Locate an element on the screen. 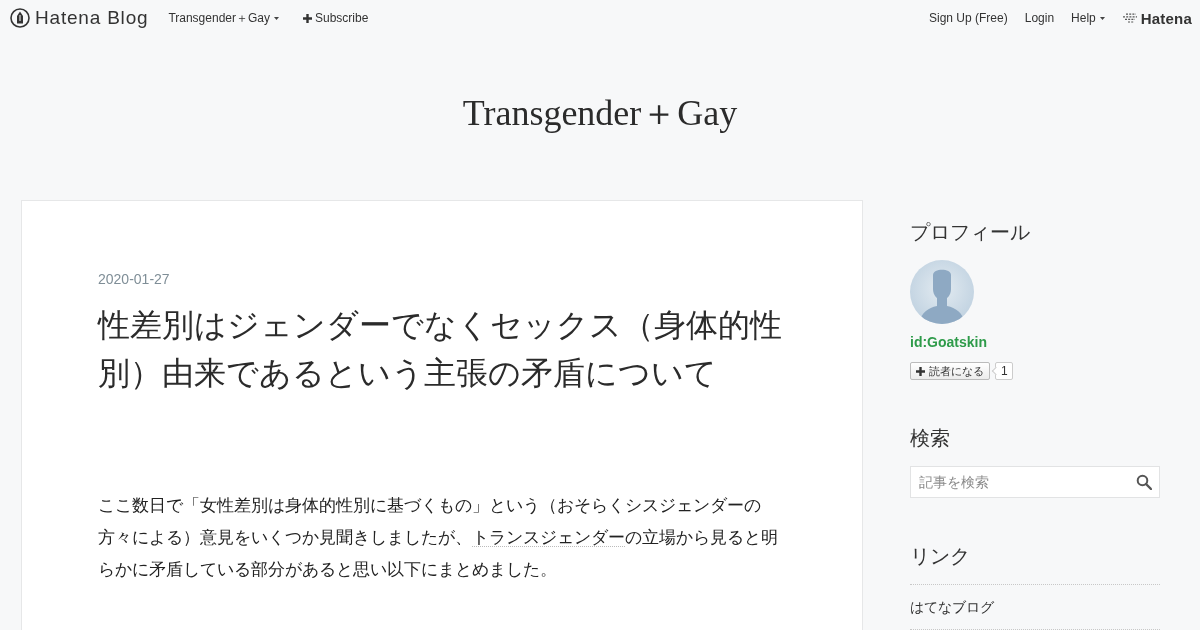  search-field: 記事を検索 is located at coordinates (1035, 482).